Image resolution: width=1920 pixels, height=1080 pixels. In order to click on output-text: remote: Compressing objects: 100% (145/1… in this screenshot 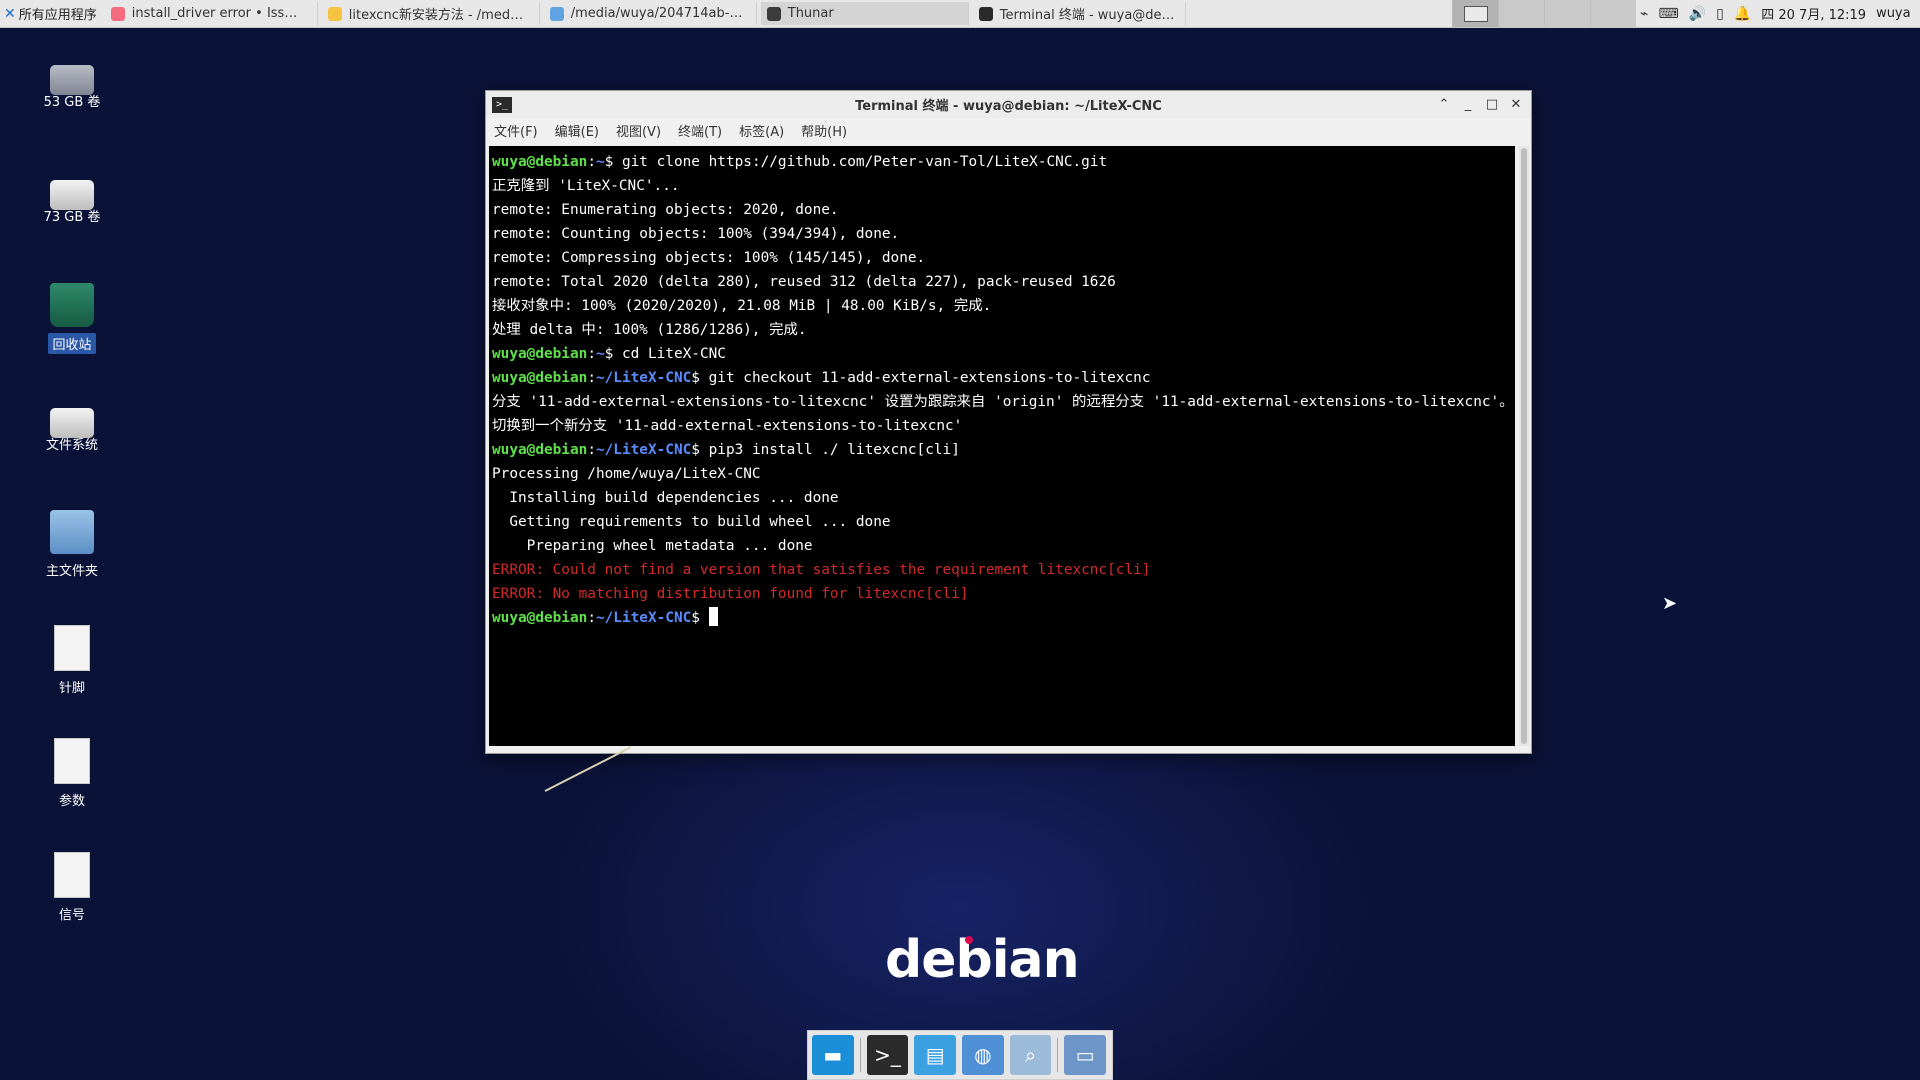, I will do `click(709, 258)`.